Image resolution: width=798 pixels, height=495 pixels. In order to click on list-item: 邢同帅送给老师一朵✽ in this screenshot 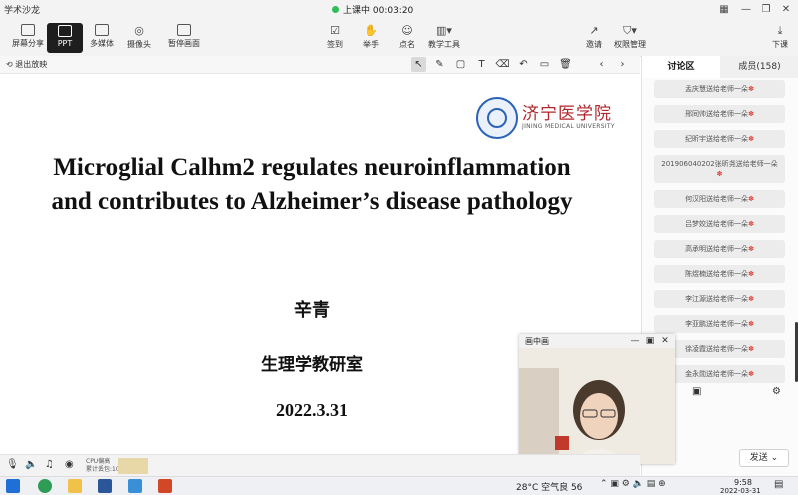, I will do `click(719, 114)`.